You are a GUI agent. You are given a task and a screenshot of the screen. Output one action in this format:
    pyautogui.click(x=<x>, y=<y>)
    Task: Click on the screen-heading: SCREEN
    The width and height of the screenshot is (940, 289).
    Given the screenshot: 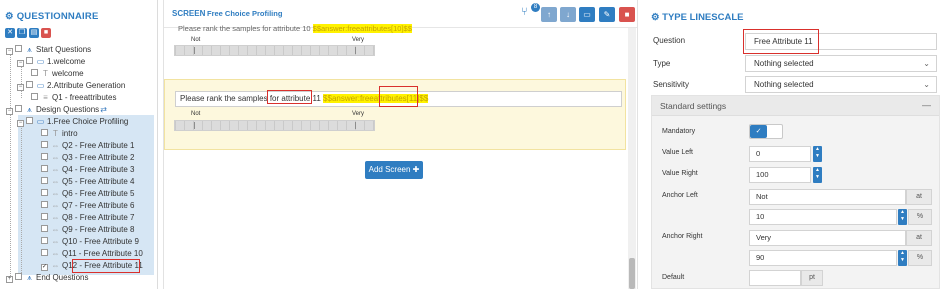 What is the action you would take?
    pyautogui.click(x=189, y=13)
    